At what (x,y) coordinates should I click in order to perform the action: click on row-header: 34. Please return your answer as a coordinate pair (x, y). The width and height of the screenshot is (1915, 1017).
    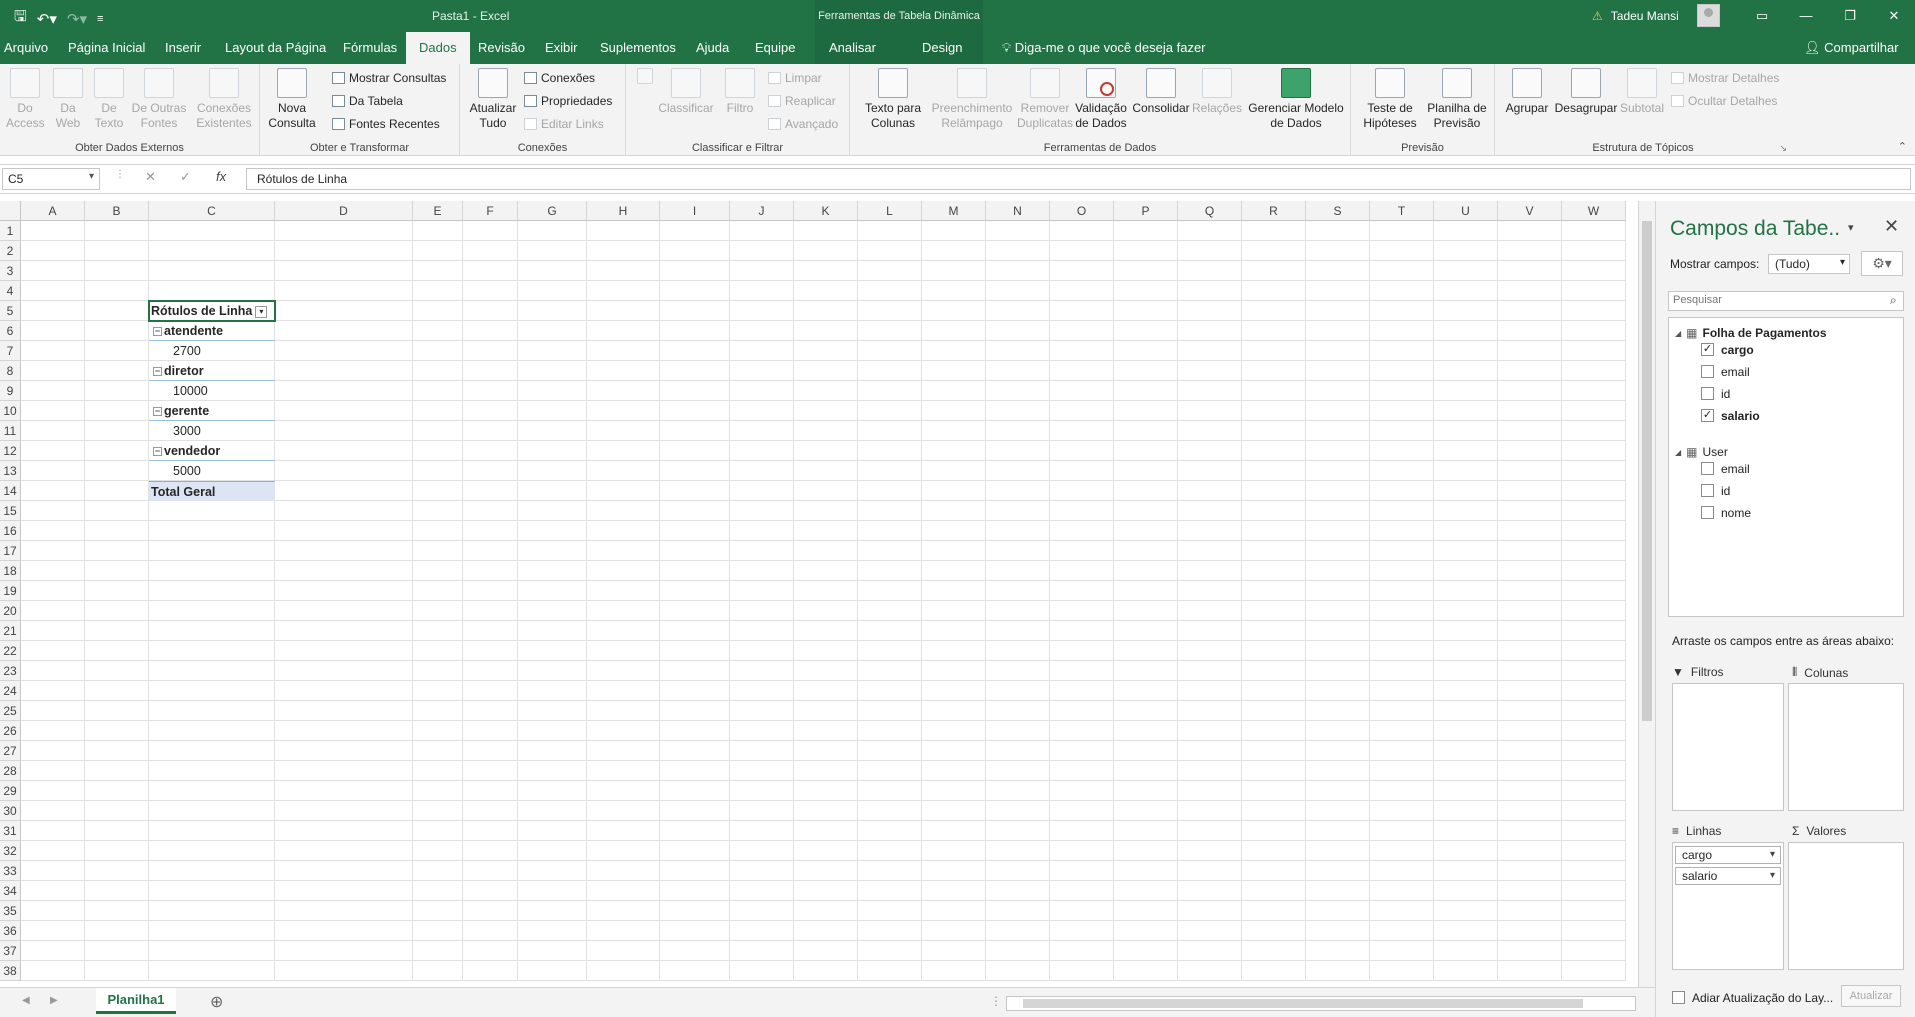
    Looking at the image, I should click on (10, 891).